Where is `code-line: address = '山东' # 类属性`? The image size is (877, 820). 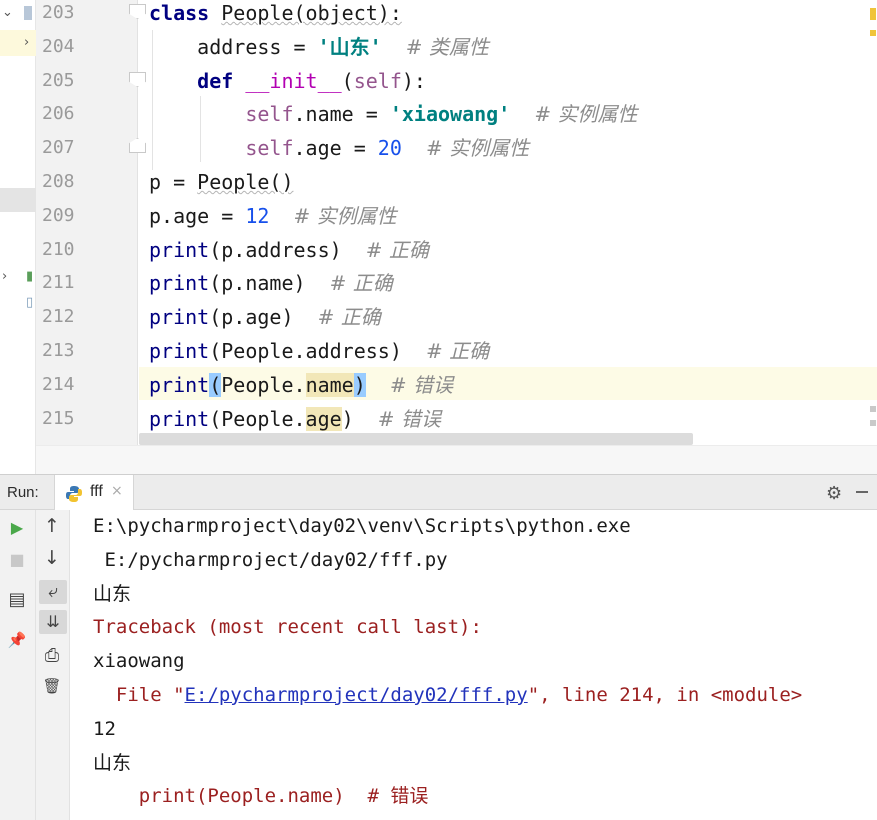
code-line: address = '山东' # 类属性 is located at coordinates (319, 47).